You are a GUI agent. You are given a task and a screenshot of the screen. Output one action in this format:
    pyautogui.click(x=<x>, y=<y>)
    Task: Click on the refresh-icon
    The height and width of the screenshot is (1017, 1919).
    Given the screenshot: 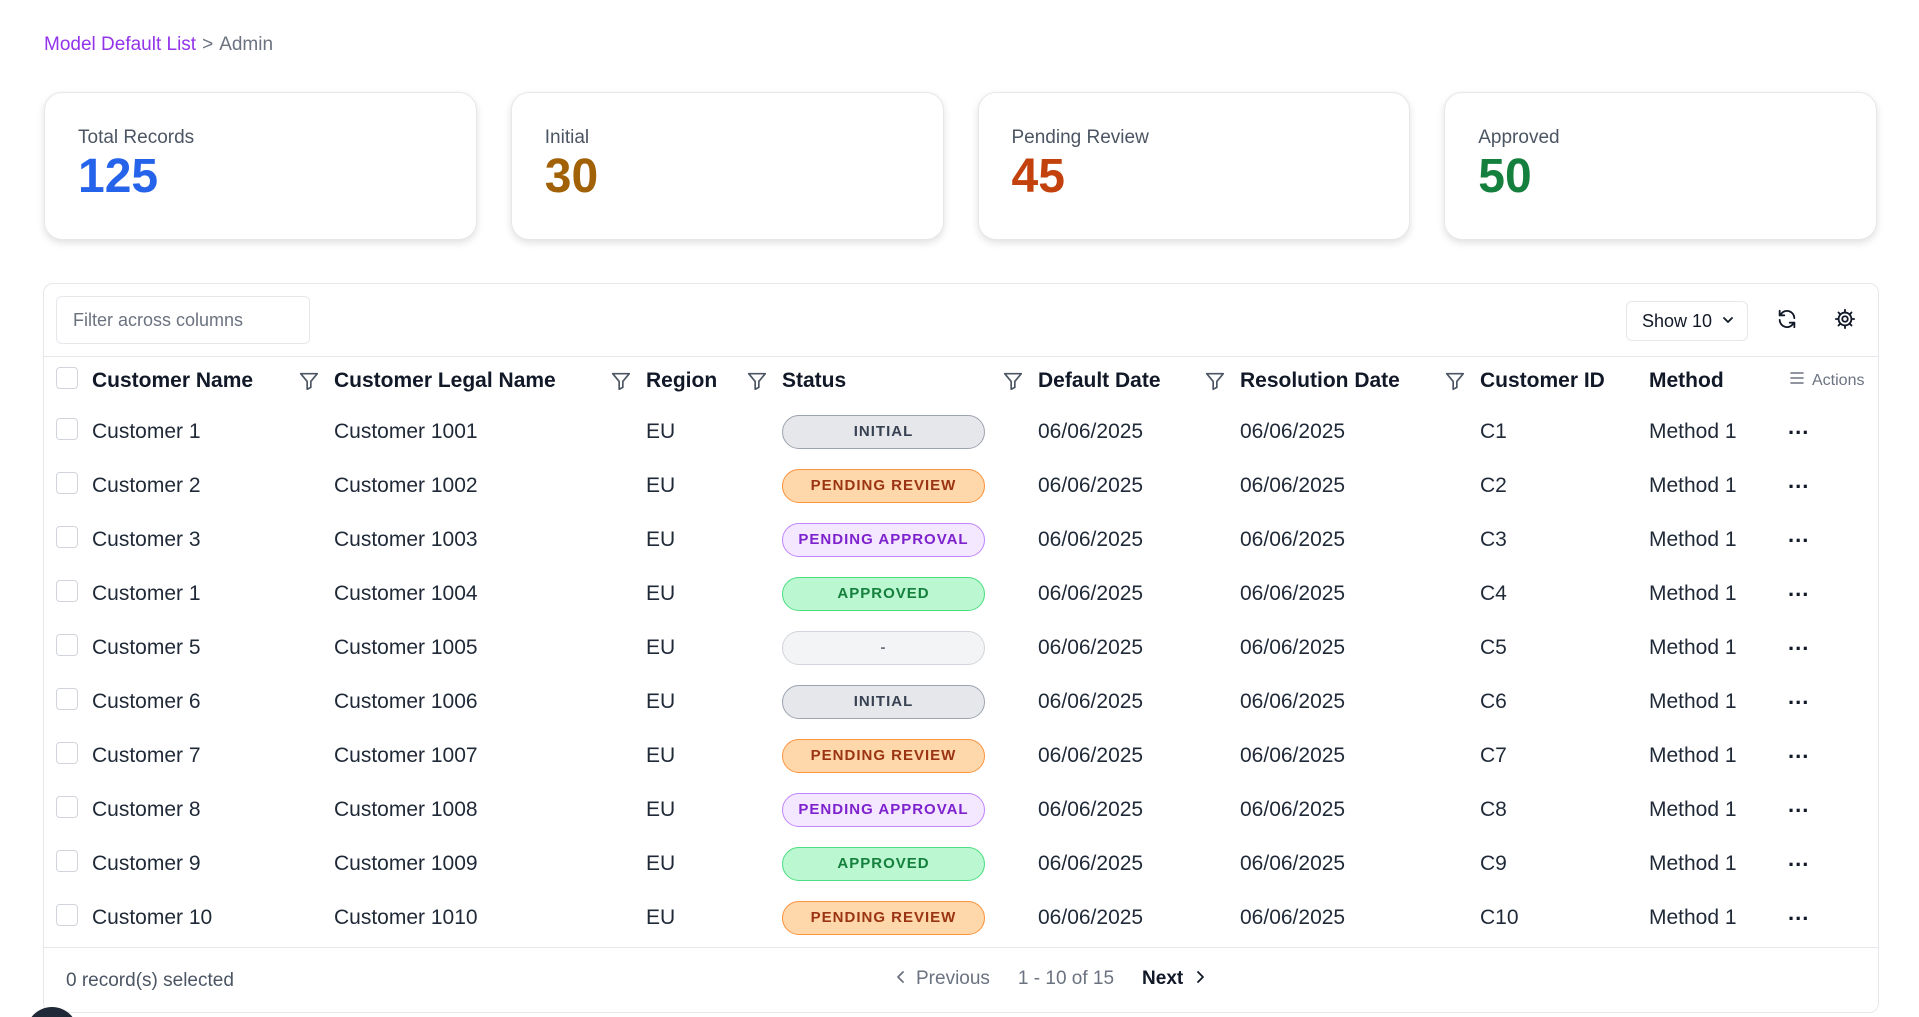 What is the action you would take?
    pyautogui.click(x=1787, y=319)
    